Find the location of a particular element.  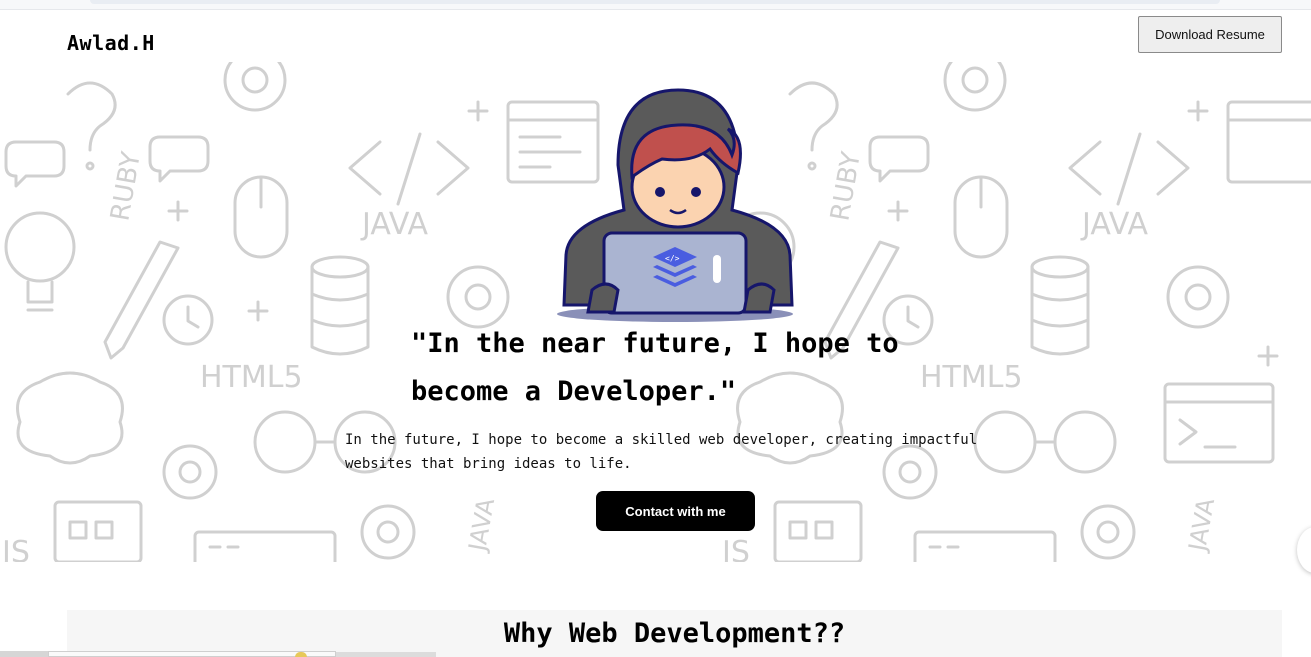

lightbulb-icon is located at coordinates (40, 261).